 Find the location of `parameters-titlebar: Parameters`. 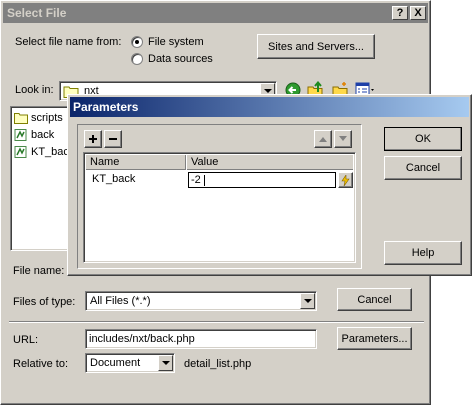

parameters-titlebar: Parameters is located at coordinates (269, 107).